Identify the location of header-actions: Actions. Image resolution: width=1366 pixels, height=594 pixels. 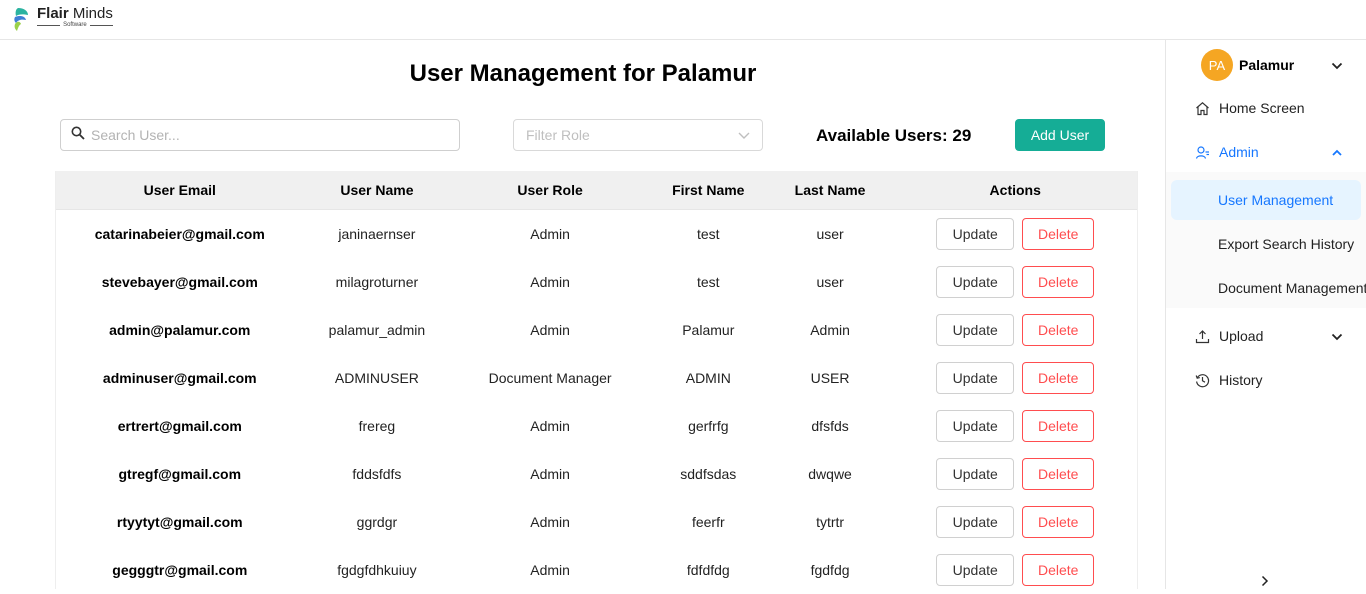
(1015, 190).